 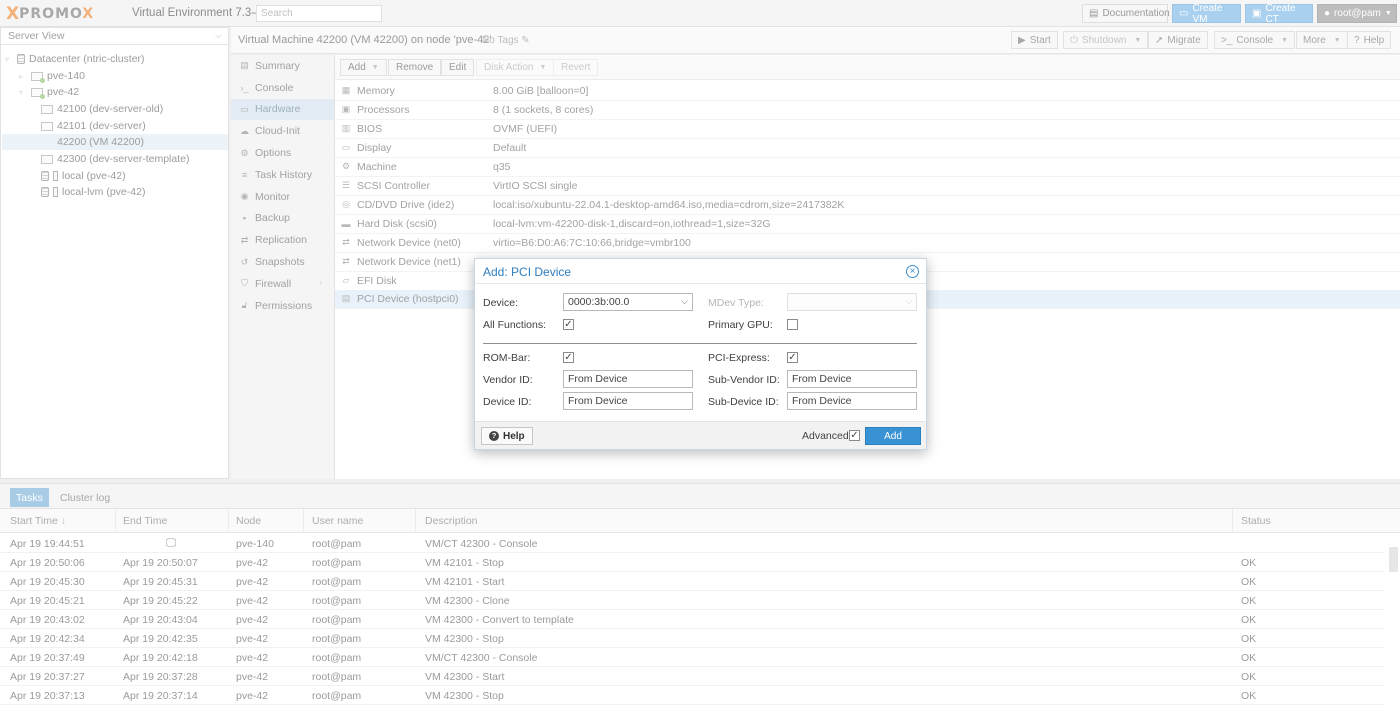 What do you see at coordinates (1279, 14) in the screenshot?
I see `create-ct-button: ▣ Create CT` at bounding box center [1279, 14].